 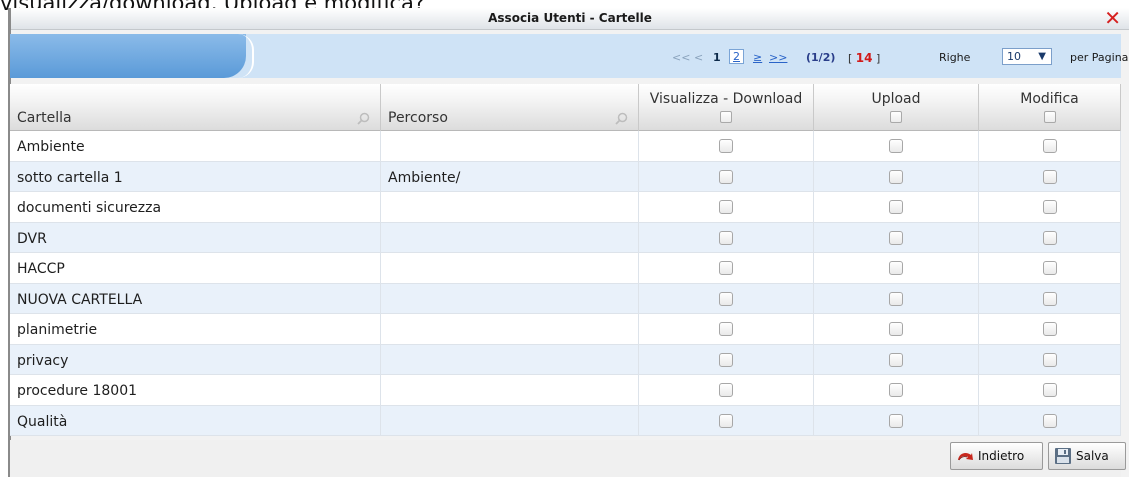 What do you see at coordinates (778, 57) in the screenshot?
I see `pager-last: >>` at bounding box center [778, 57].